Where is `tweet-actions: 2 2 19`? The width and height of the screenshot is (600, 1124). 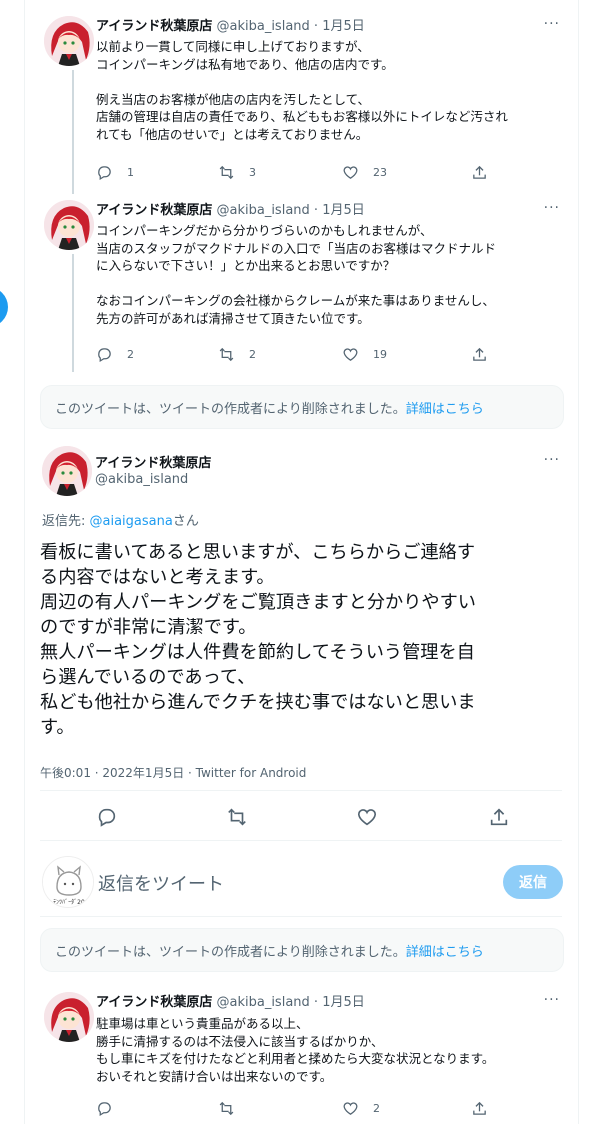 tweet-actions: 2 2 19 is located at coordinates (296, 356).